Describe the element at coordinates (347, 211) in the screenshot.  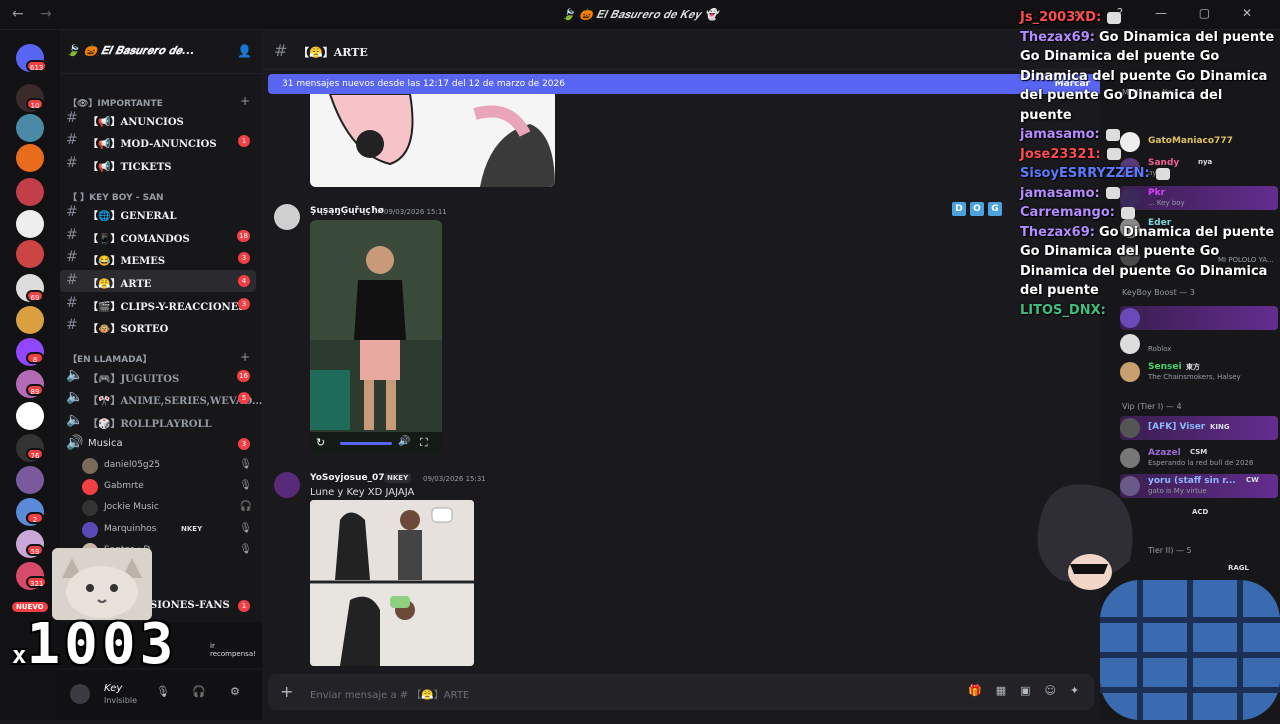
I see `message-author: ŞųşąŋĢųřųçħø` at that location.